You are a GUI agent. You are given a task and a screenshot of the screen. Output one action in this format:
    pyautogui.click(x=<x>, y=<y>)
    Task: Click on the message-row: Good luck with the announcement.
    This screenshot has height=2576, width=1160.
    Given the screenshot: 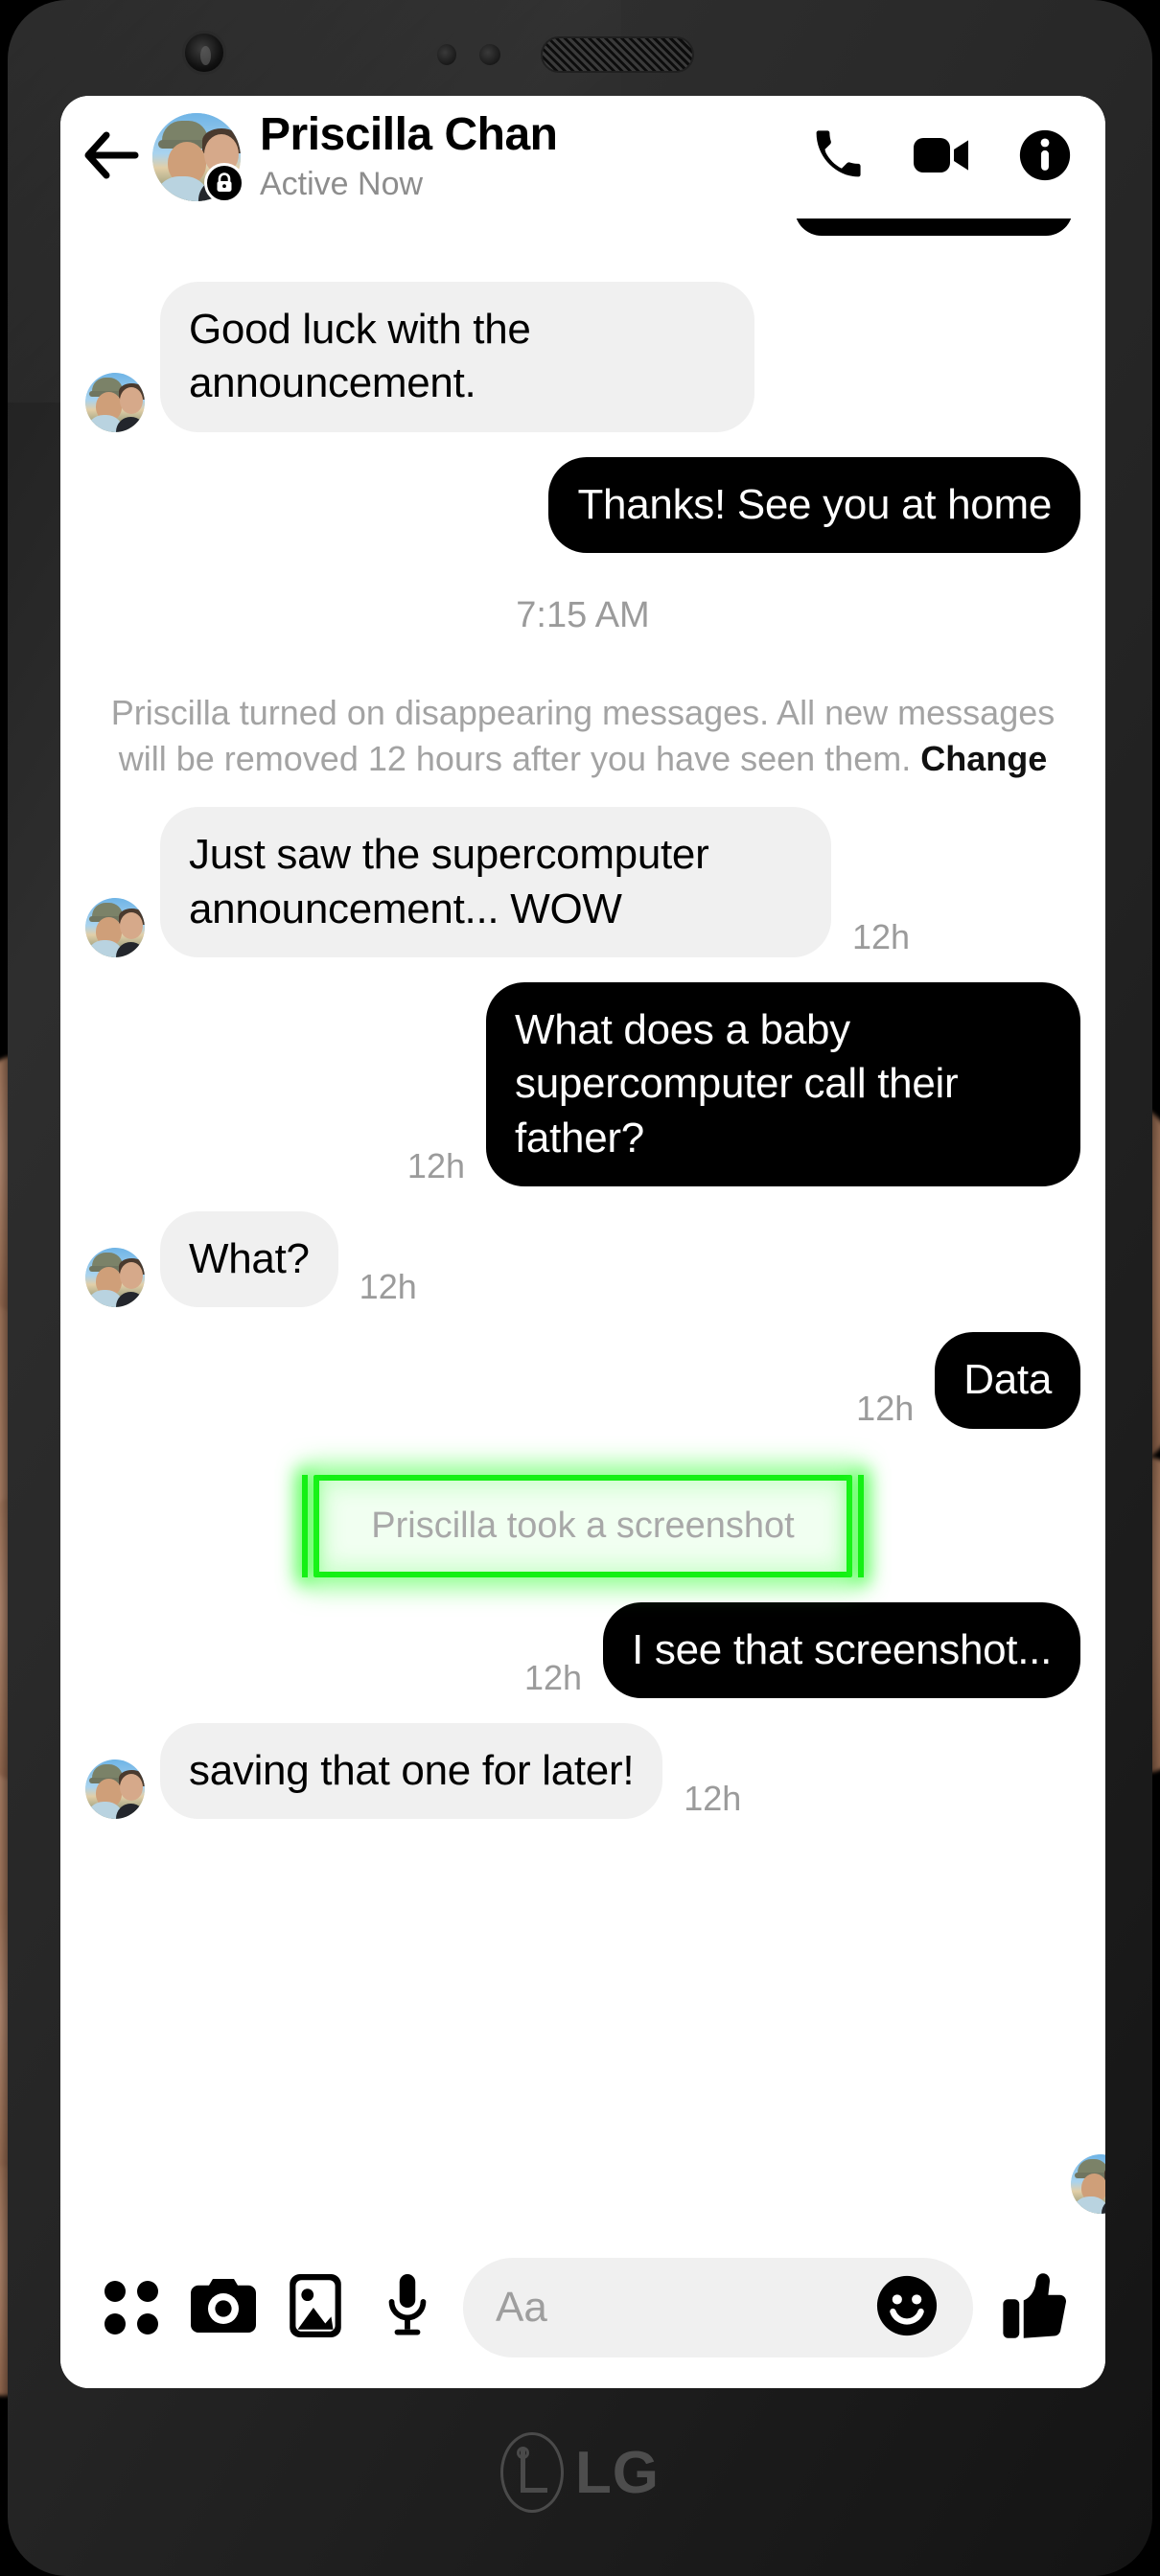 What is the action you would take?
    pyautogui.click(x=582, y=357)
    